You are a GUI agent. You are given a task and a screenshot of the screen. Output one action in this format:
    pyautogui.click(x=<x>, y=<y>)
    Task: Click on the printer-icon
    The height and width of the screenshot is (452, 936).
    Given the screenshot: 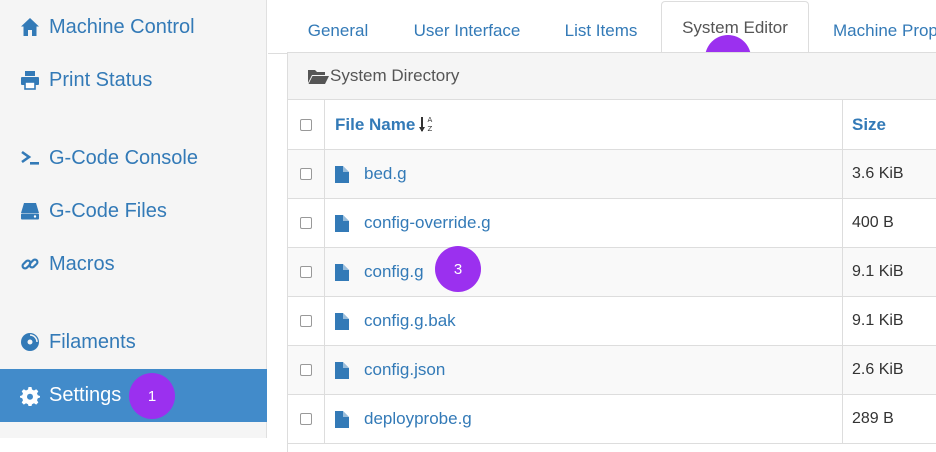 What is the action you would take?
    pyautogui.click(x=30, y=80)
    